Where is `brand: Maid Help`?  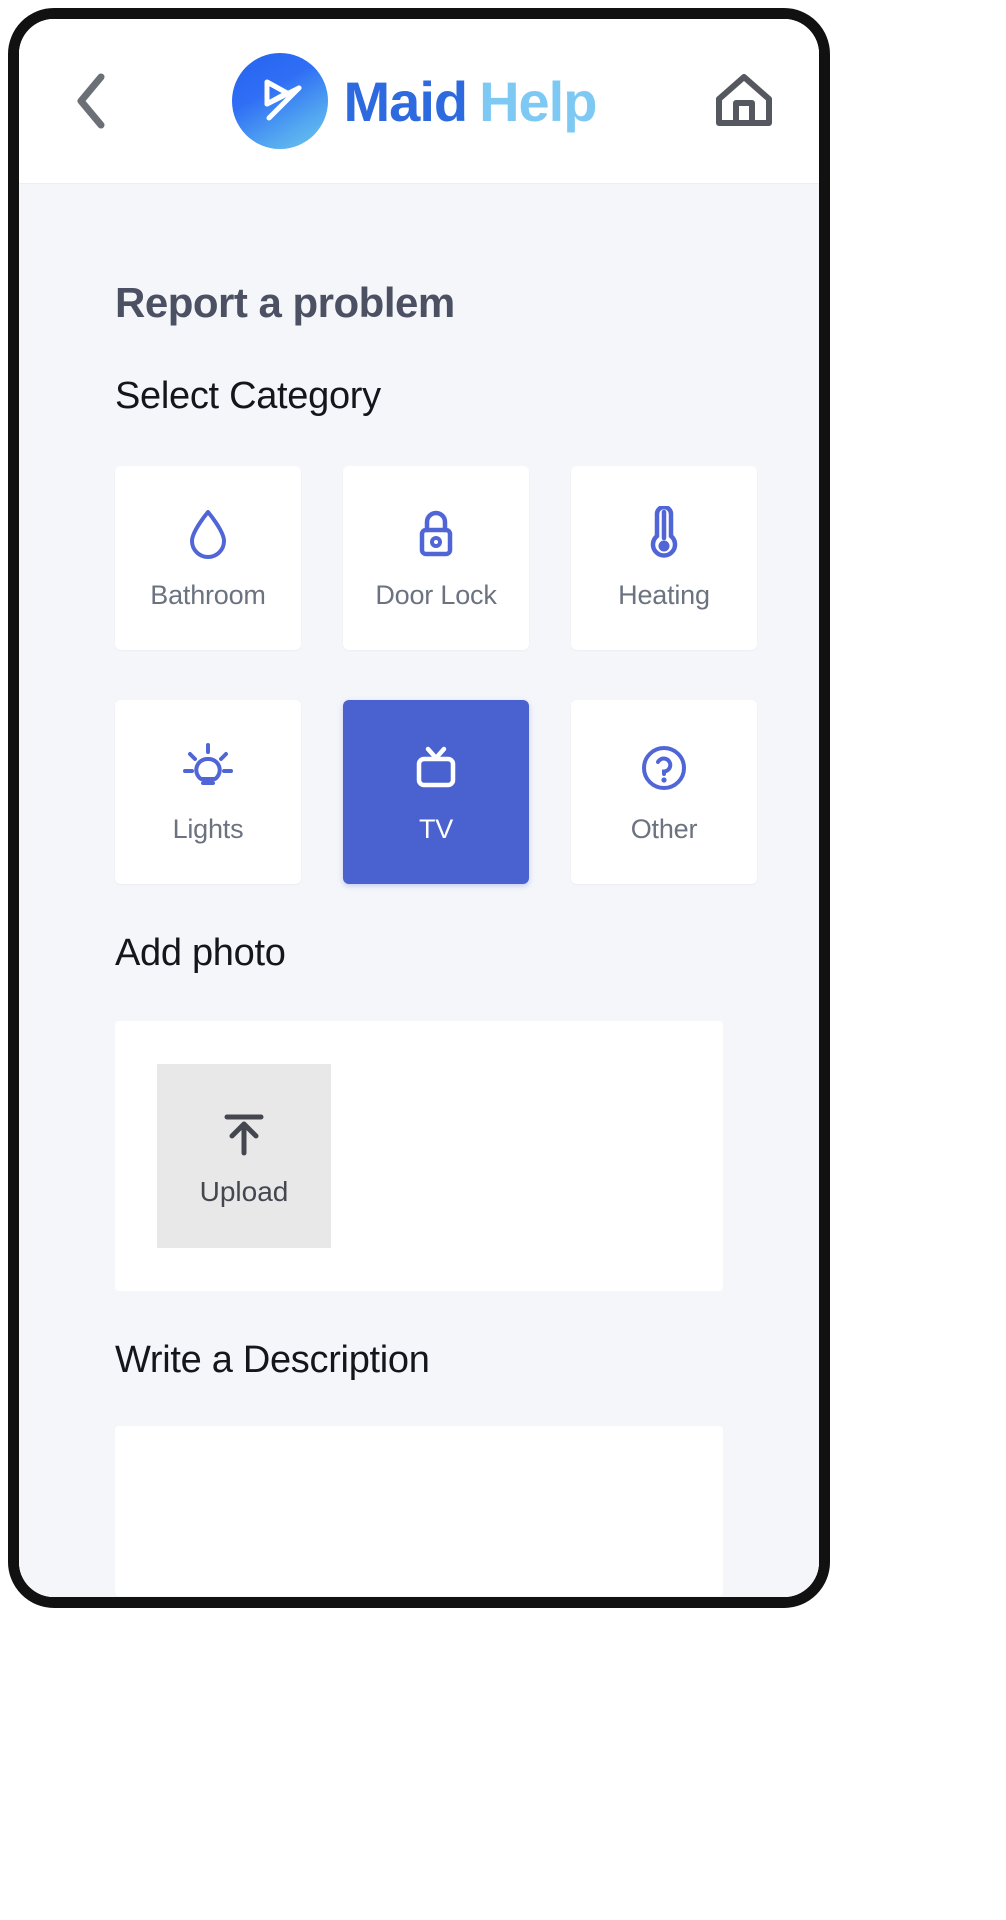
brand: Maid Help is located at coordinates (414, 101).